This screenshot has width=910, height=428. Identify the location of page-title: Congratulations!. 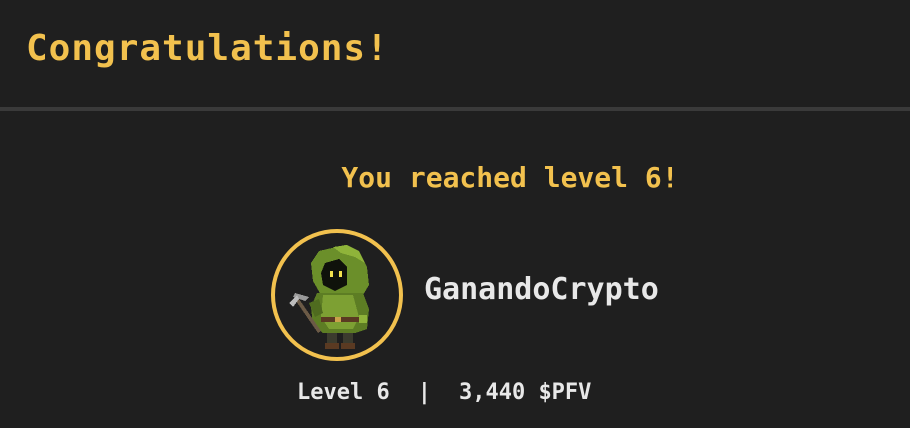
(207, 48).